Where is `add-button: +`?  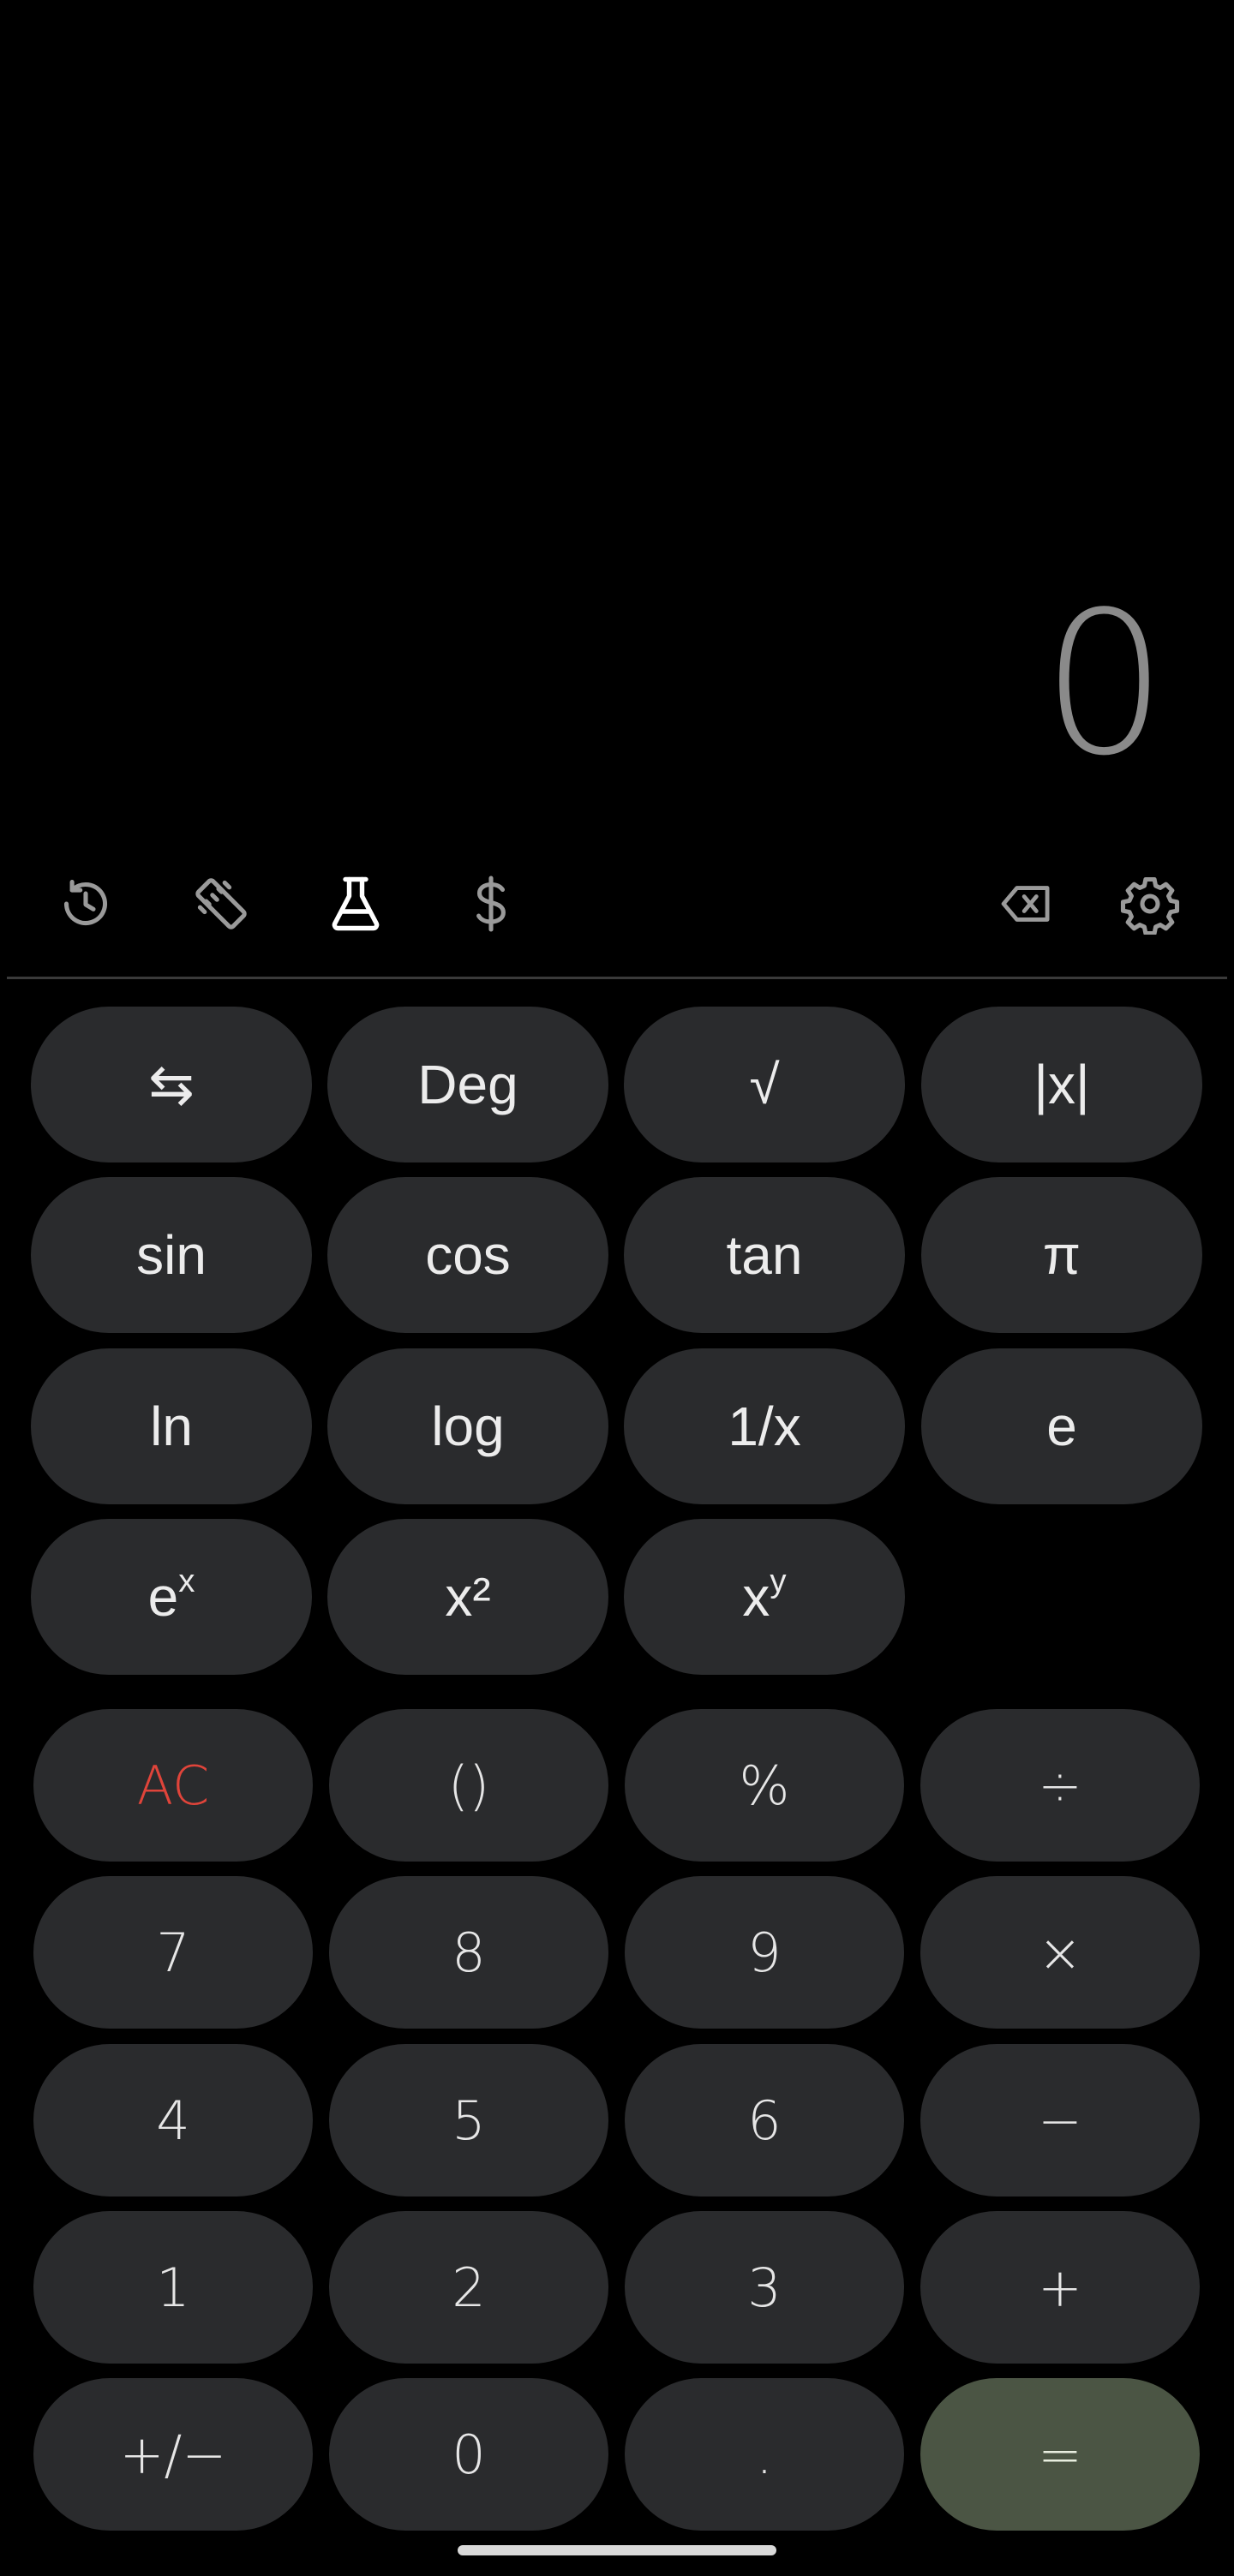
add-button: + is located at coordinates (1060, 2287).